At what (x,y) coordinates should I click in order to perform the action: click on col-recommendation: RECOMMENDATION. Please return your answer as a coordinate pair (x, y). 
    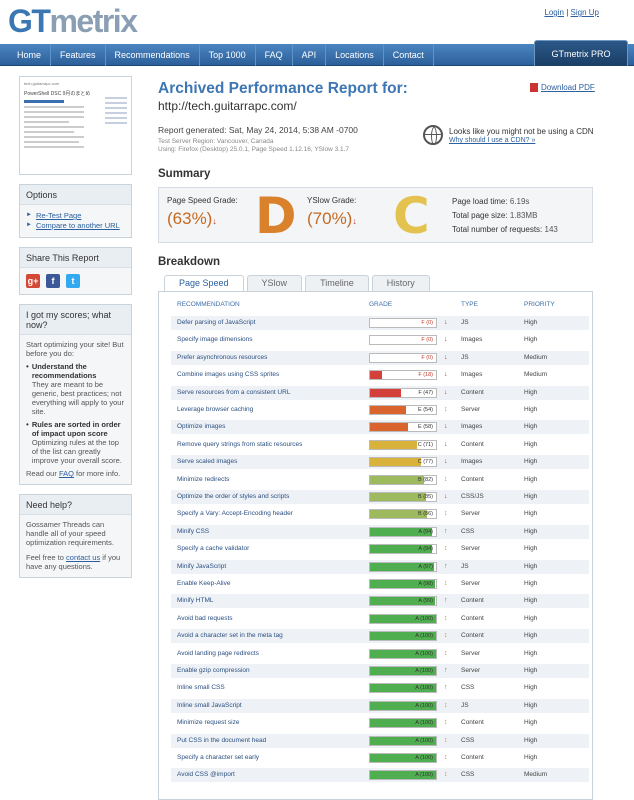
    Looking at the image, I should click on (208, 304).